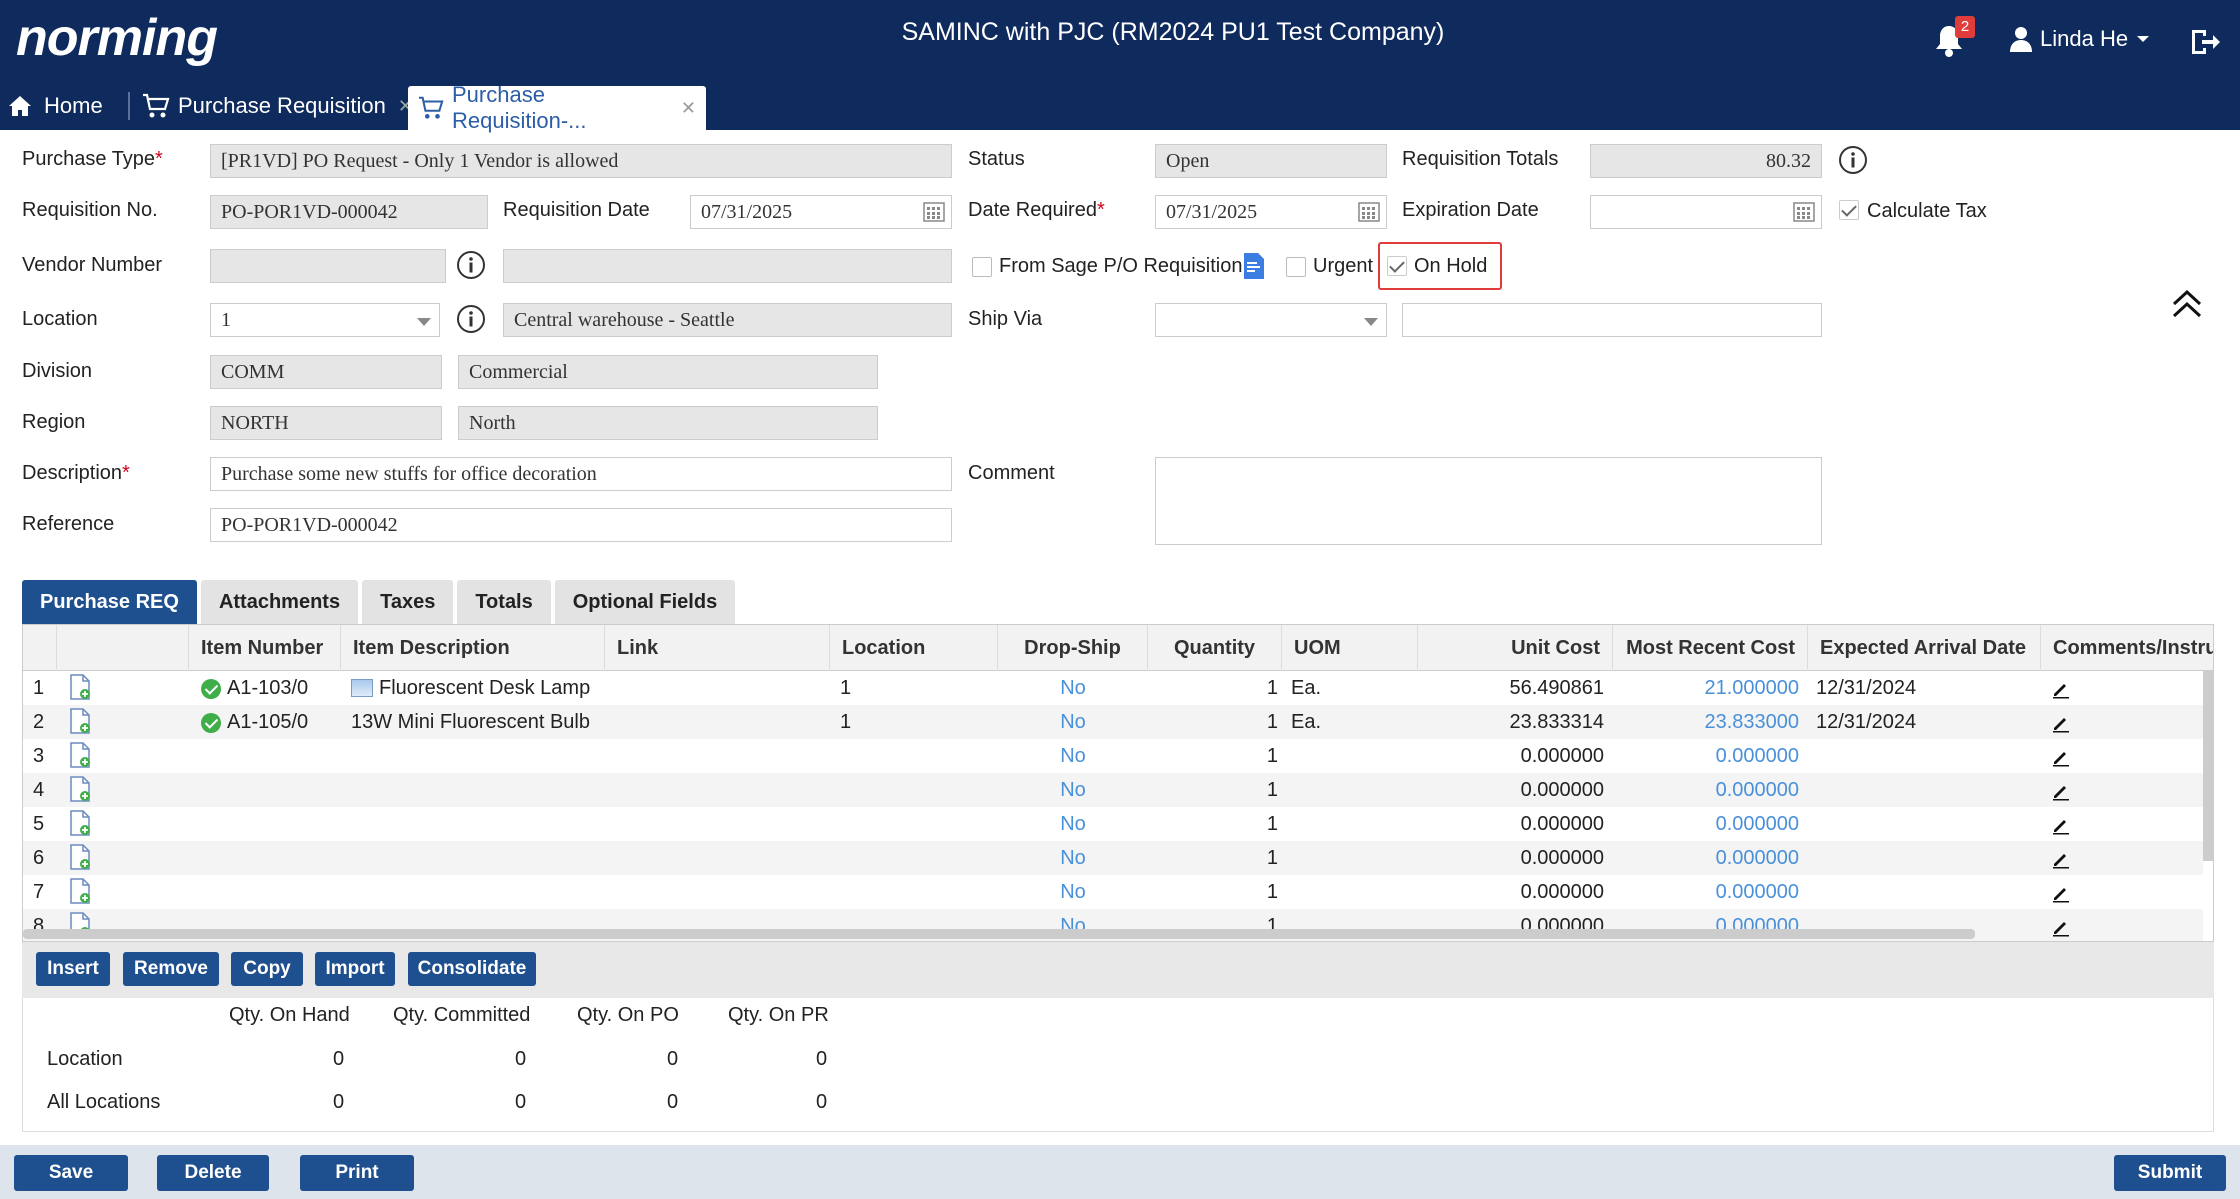 The height and width of the screenshot is (1199, 2240). What do you see at coordinates (1710, 648) in the screenshot?
I see `column-header: Most Recent Cost` at bounding box center [1710, 648].